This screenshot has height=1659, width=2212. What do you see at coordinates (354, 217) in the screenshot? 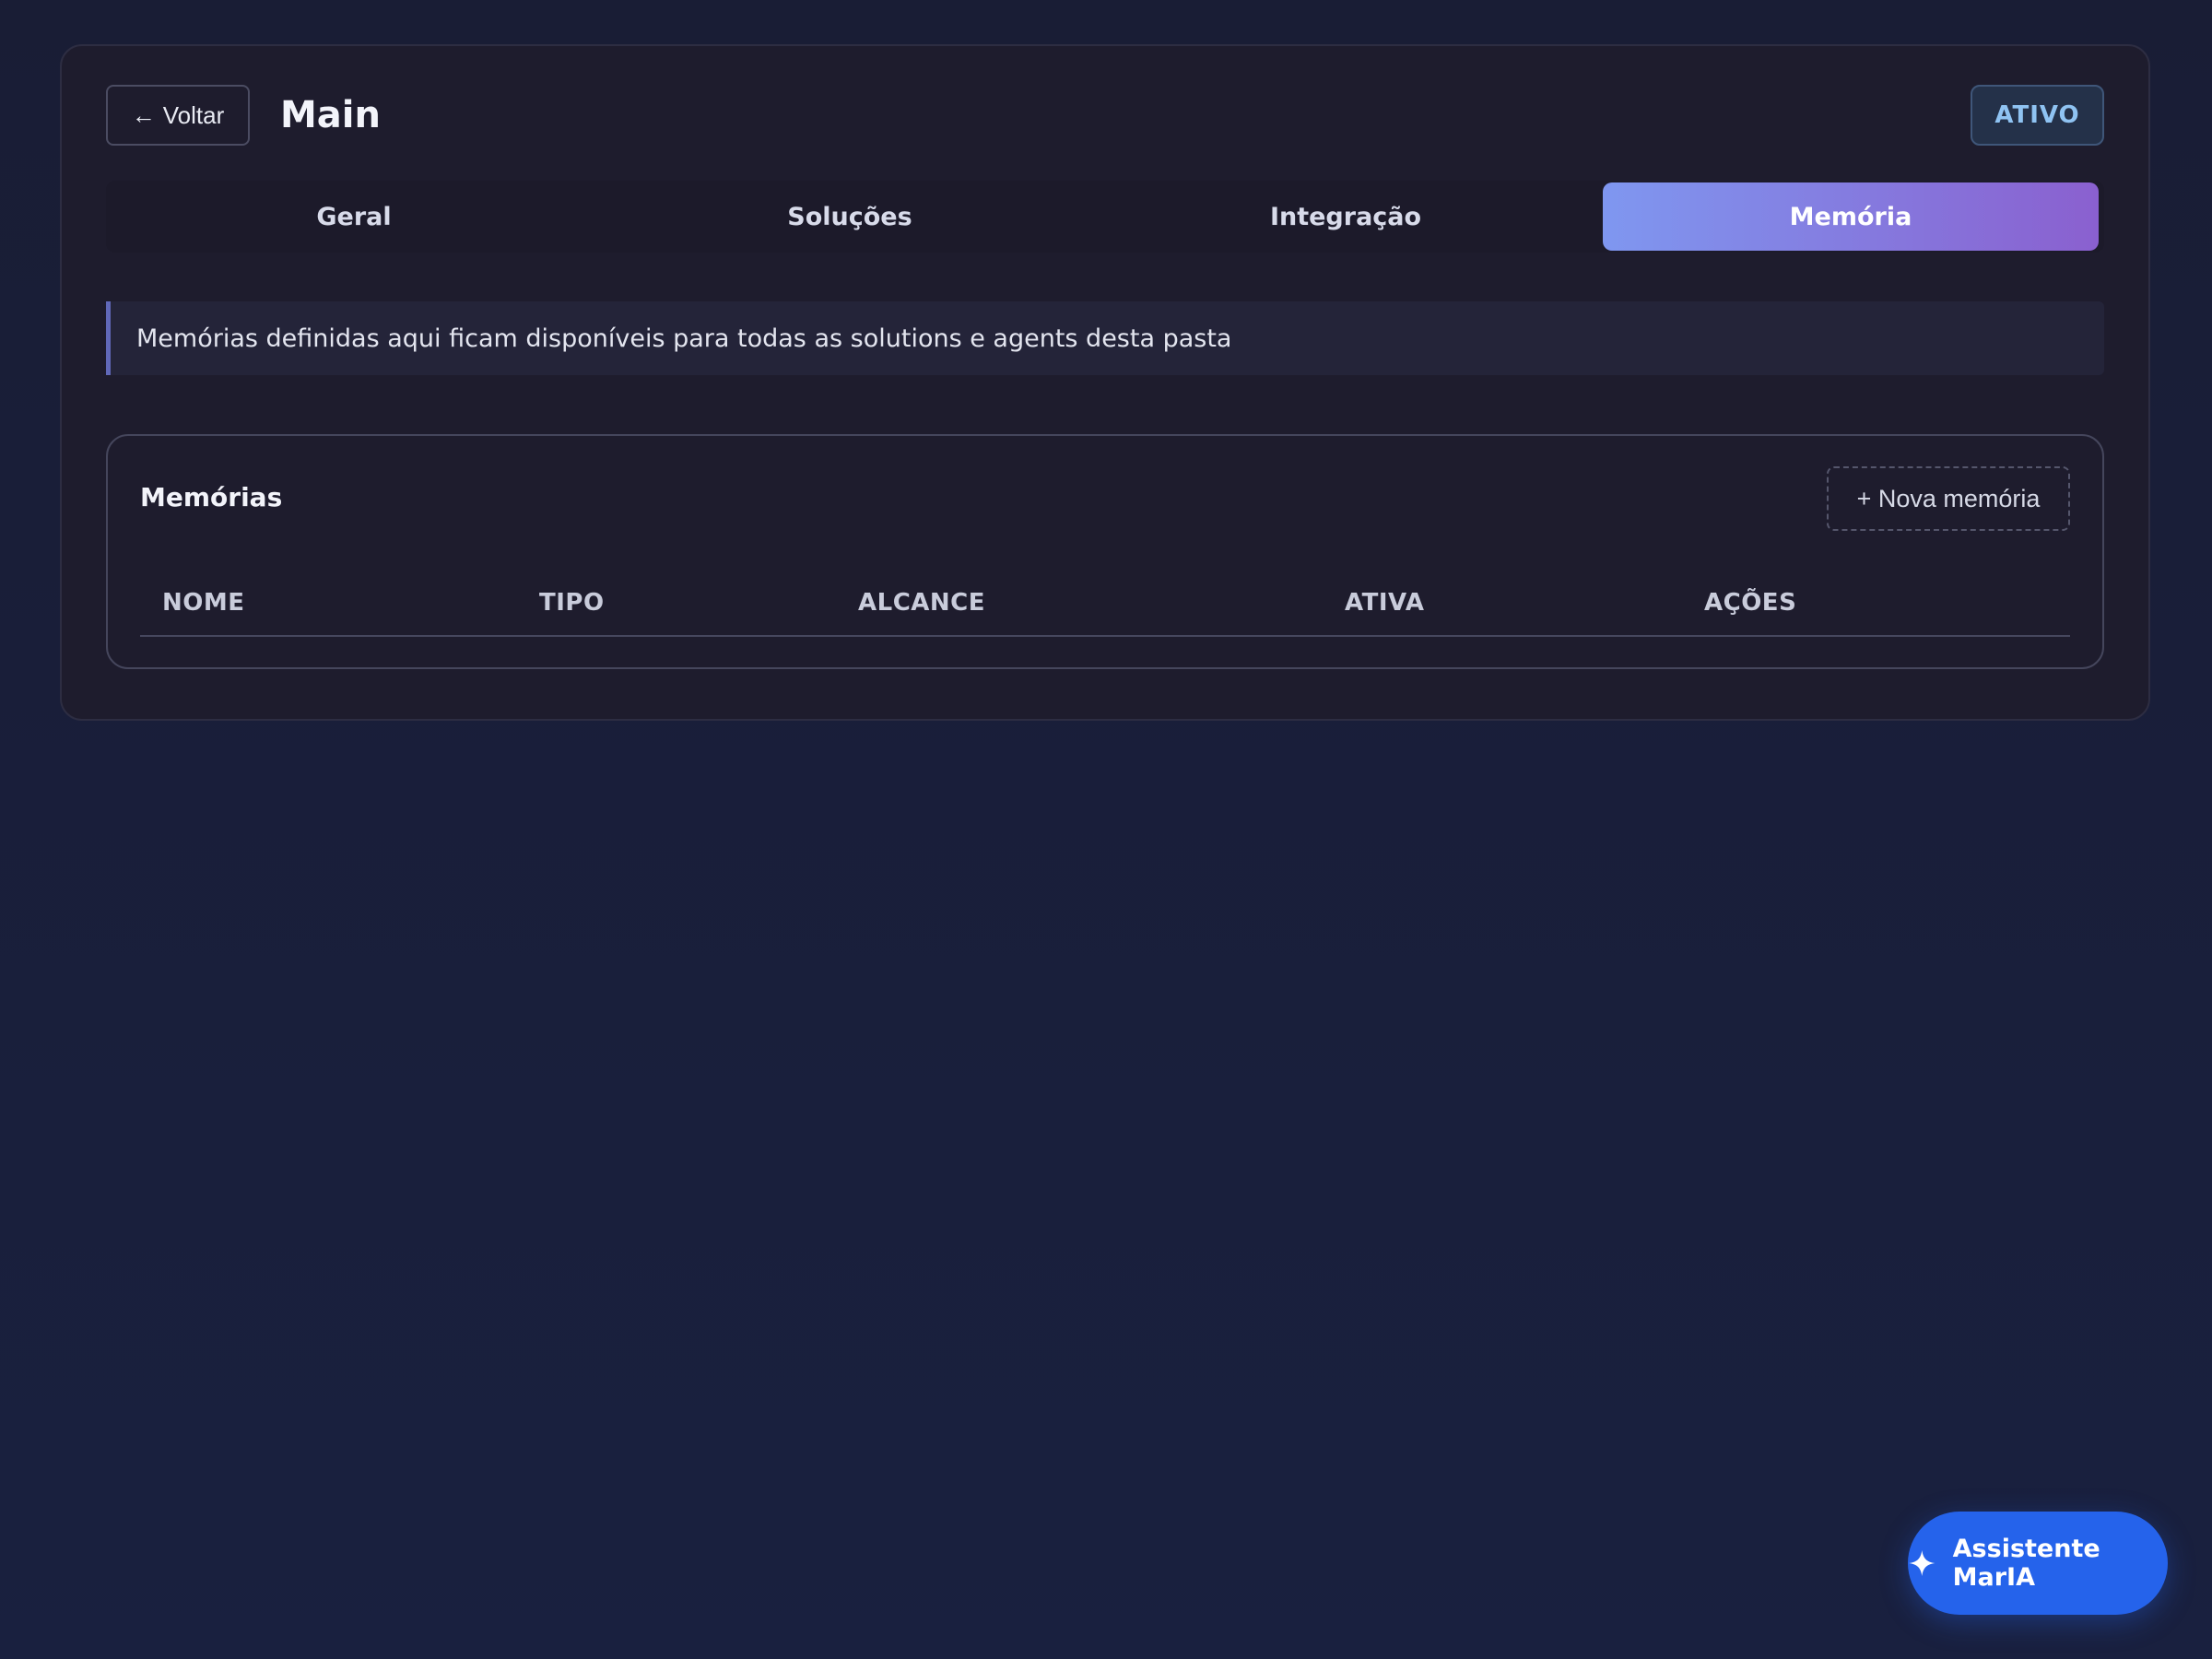
I see `tab-geral: Geral` at bounding box center [354, 217].